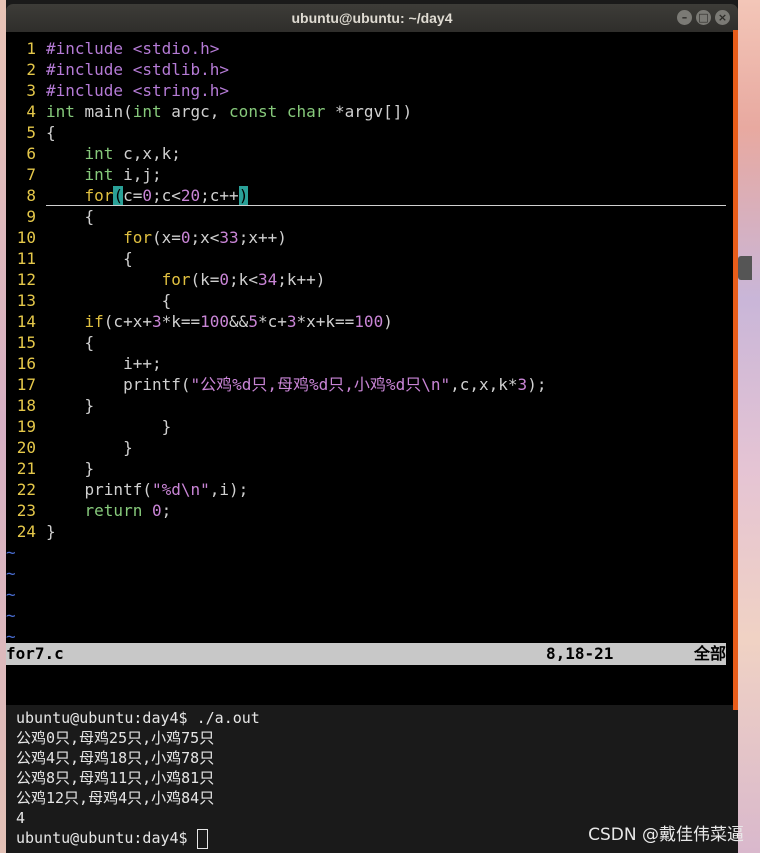  What do you see at coordinates (372, 363) in the screenshot?
I see `code-line: 16 i++;` at bounding box center [372, 363].